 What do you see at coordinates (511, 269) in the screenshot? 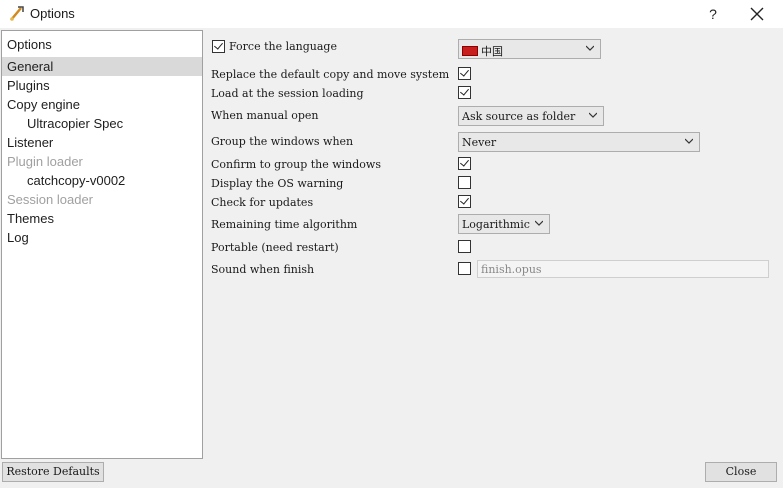
I see `sound-file-value: finish.opus` at bounding box center [511, 269].